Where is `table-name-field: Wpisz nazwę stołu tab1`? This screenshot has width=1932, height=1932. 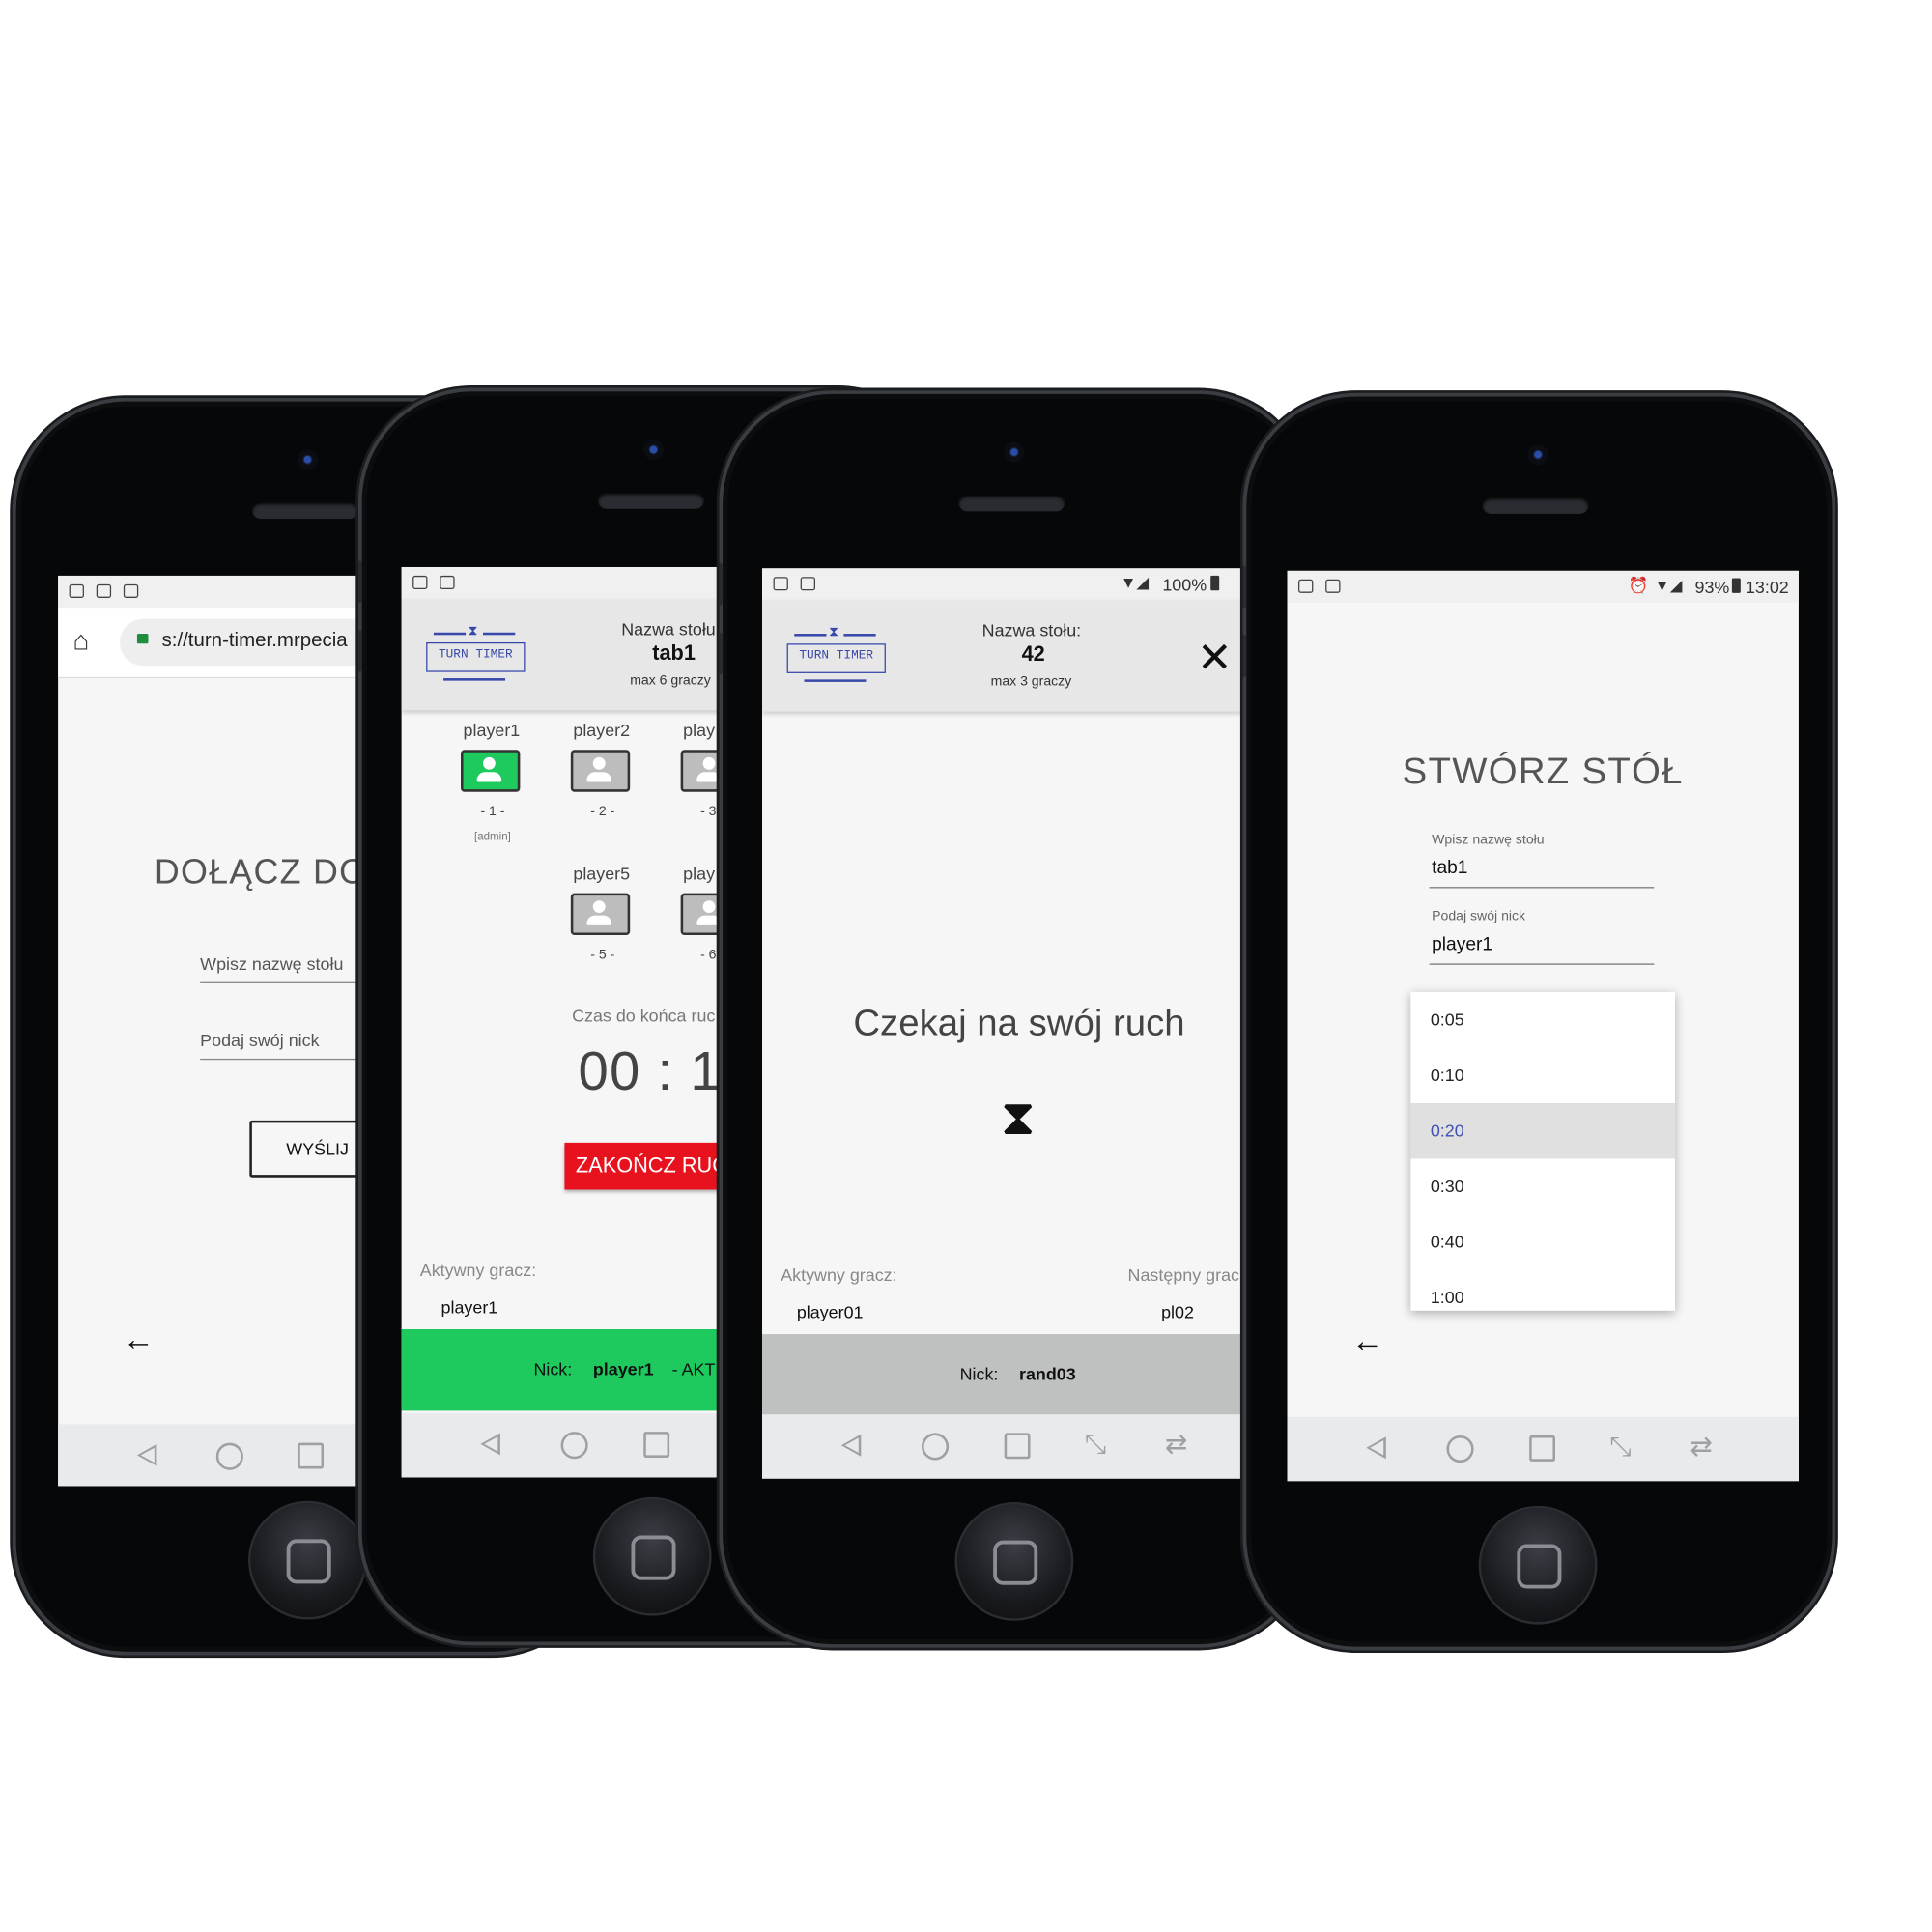
table-name-field: Wpisz nazwę stołu tab1 is located at coordinates (1542, 859).